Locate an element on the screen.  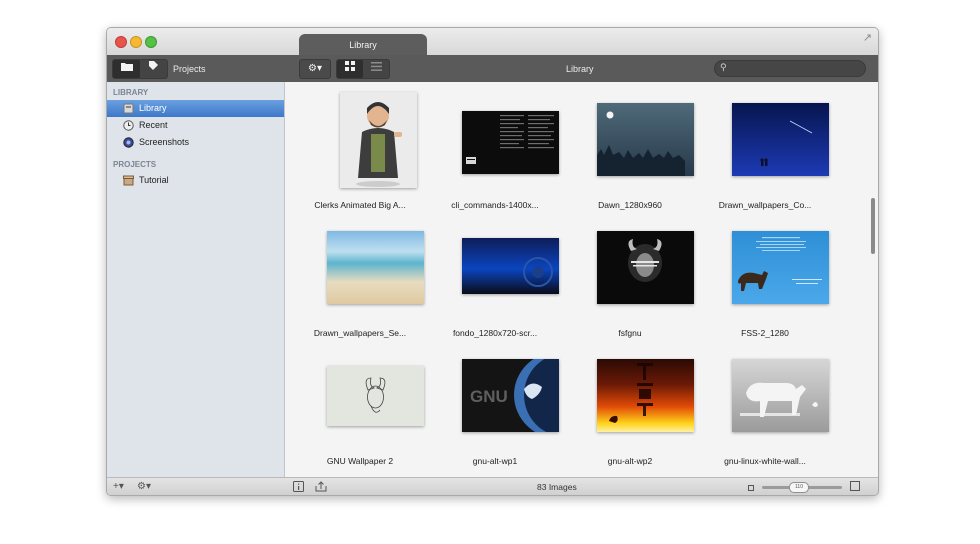
sidebar-mode-segment is located at coordinates (140, 69).